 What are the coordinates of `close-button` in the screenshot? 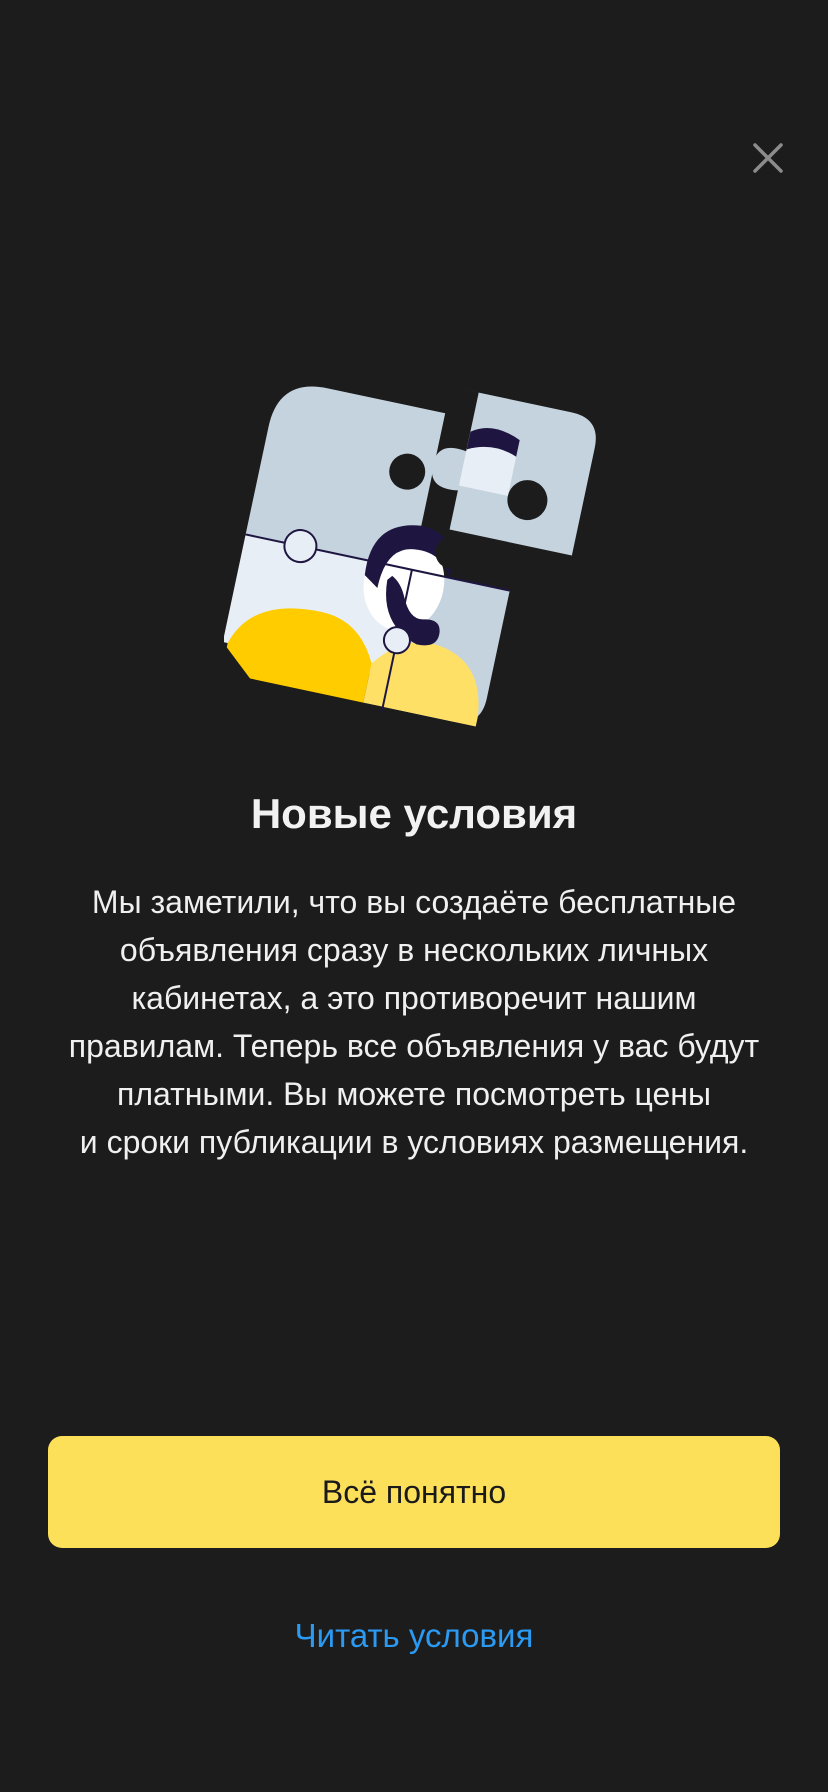 It's located at (768, 158).